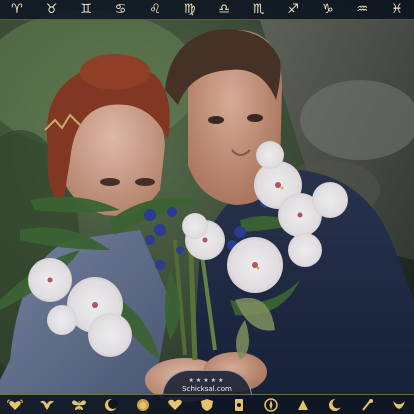  I want to click on compass-icon, so click(271, 405).